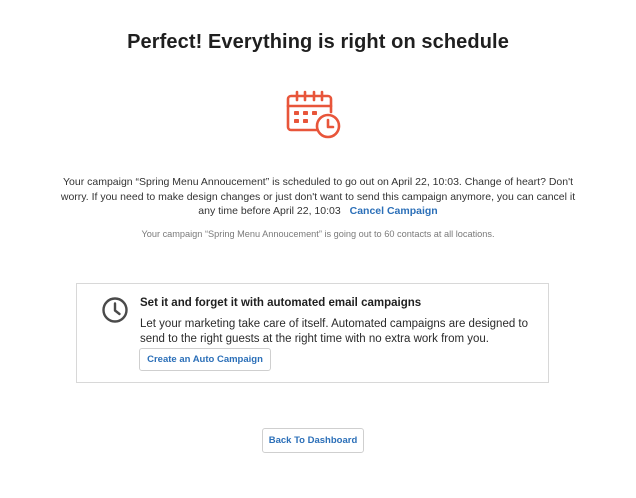  What do you see at coordinates (313, 440) in the screenshot?
I see `back-to-dashboard-button: Back To Dashboard` at bounding box center [313, 440].